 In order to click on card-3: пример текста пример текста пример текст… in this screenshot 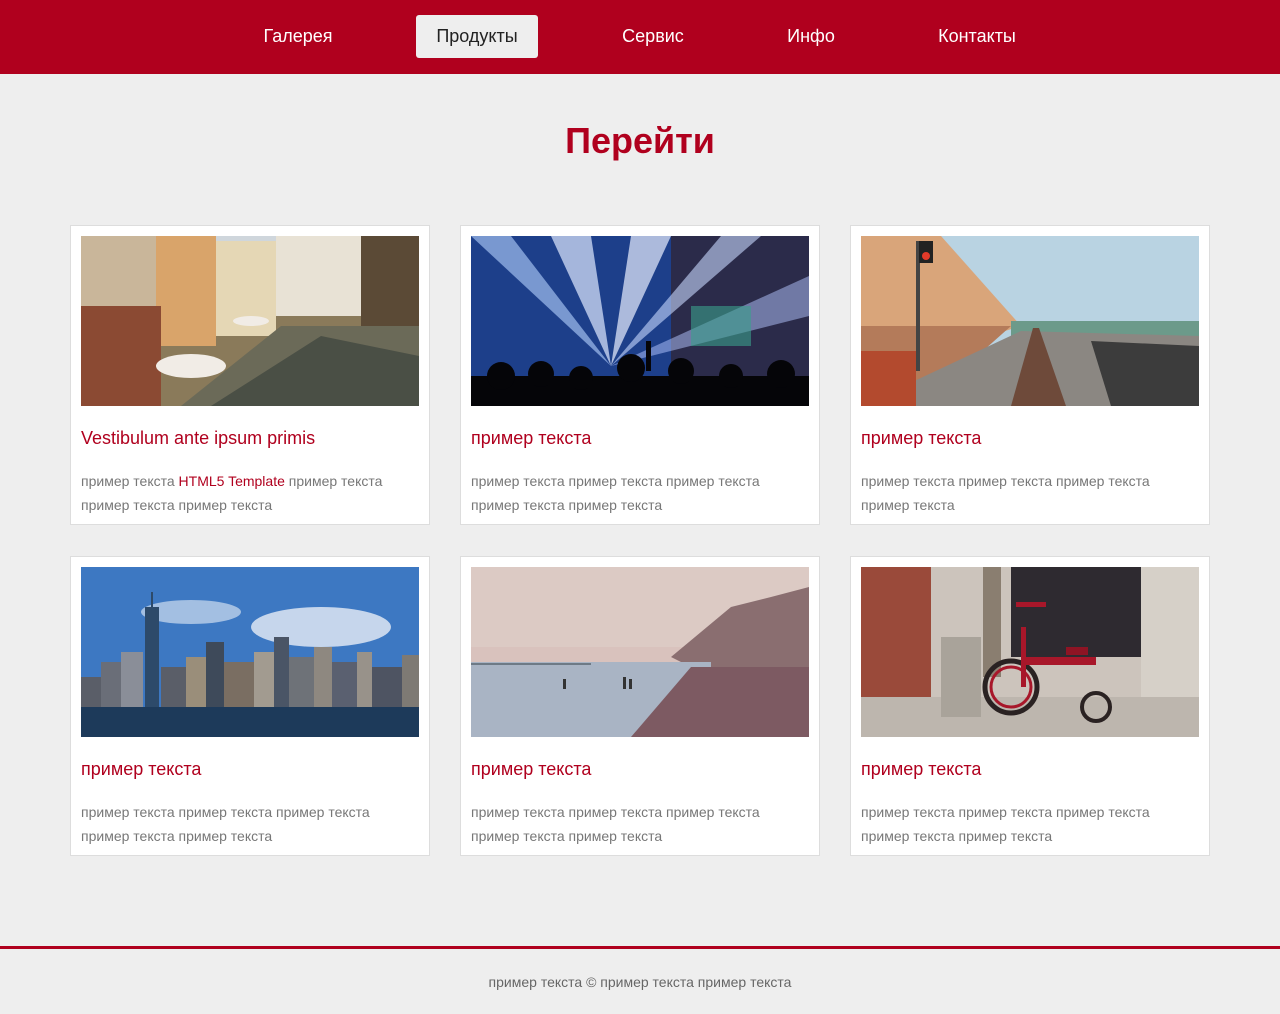, I will do `click(1030, 375)`.